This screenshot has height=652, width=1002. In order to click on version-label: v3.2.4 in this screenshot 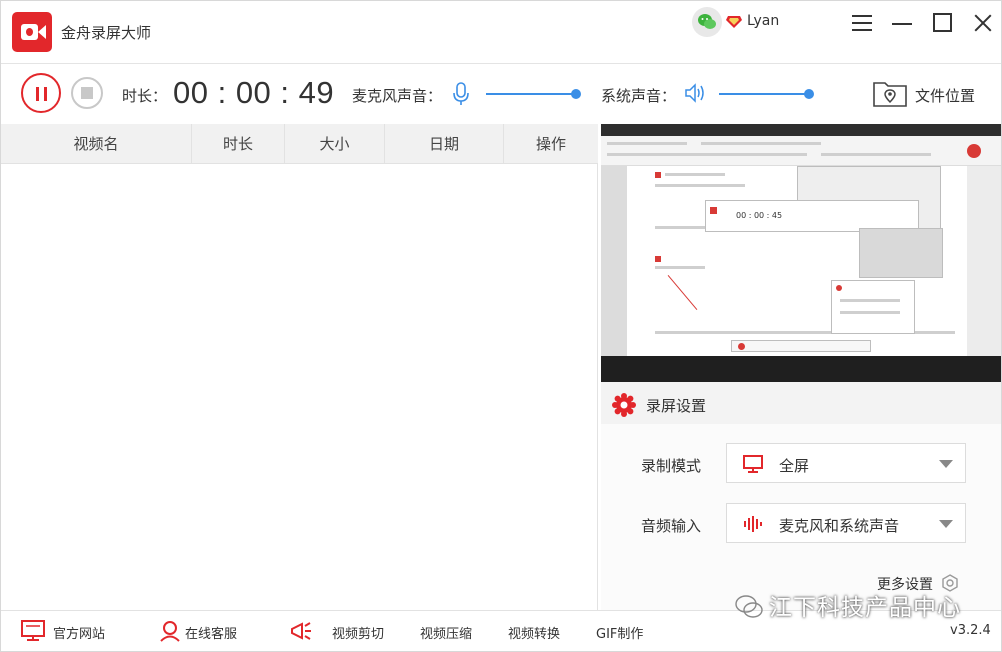, I will do `click(970, 630)`.